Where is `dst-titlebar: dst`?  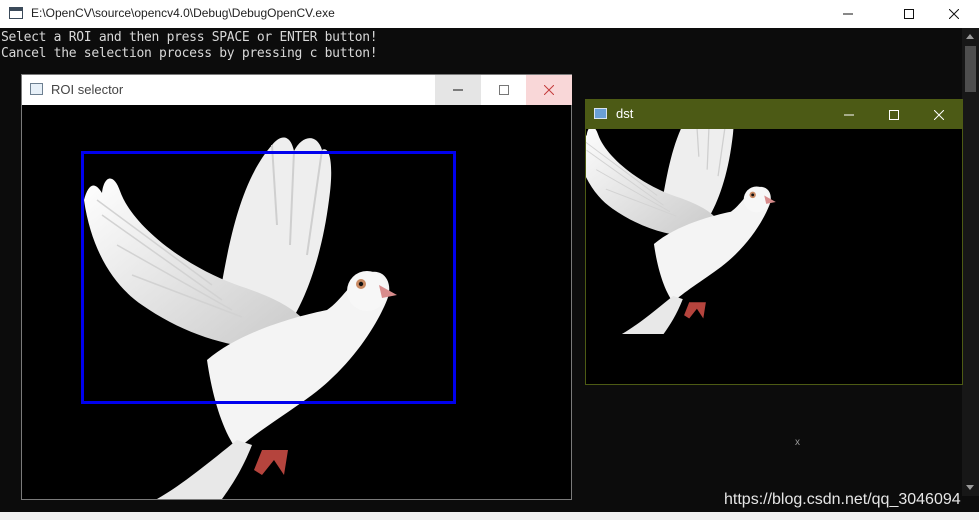
dst-titlebar: dst is located at coordinates (774, 114).